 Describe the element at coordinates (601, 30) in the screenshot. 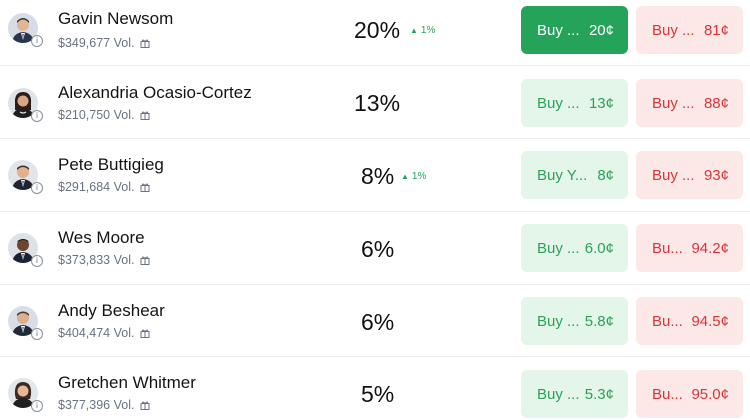

I see `buy-yes-price: 20¢` at that location.